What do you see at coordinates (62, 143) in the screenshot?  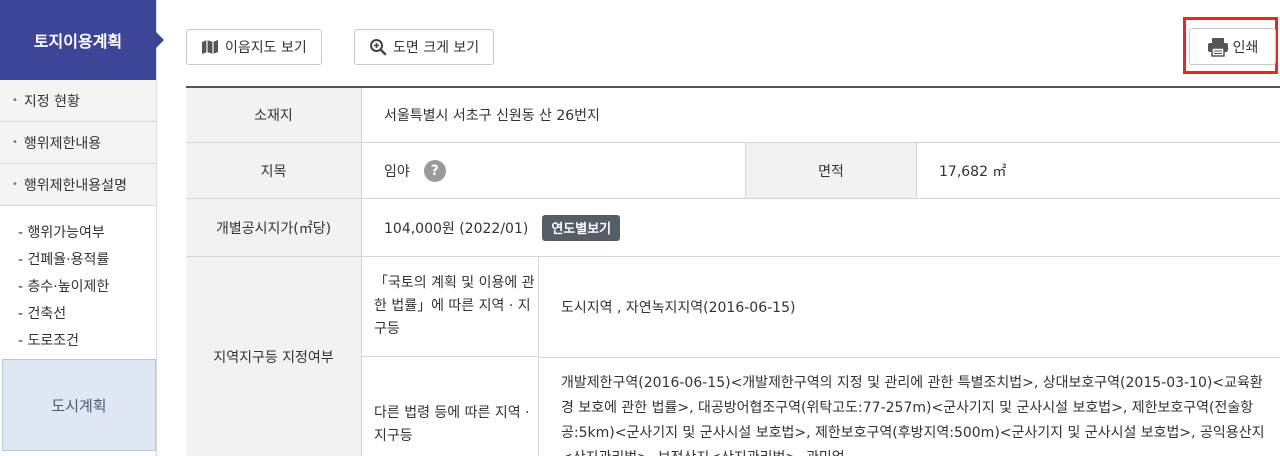 I see `sidebar-item-label: 행위제한내용` at bounding box center [62, 143].